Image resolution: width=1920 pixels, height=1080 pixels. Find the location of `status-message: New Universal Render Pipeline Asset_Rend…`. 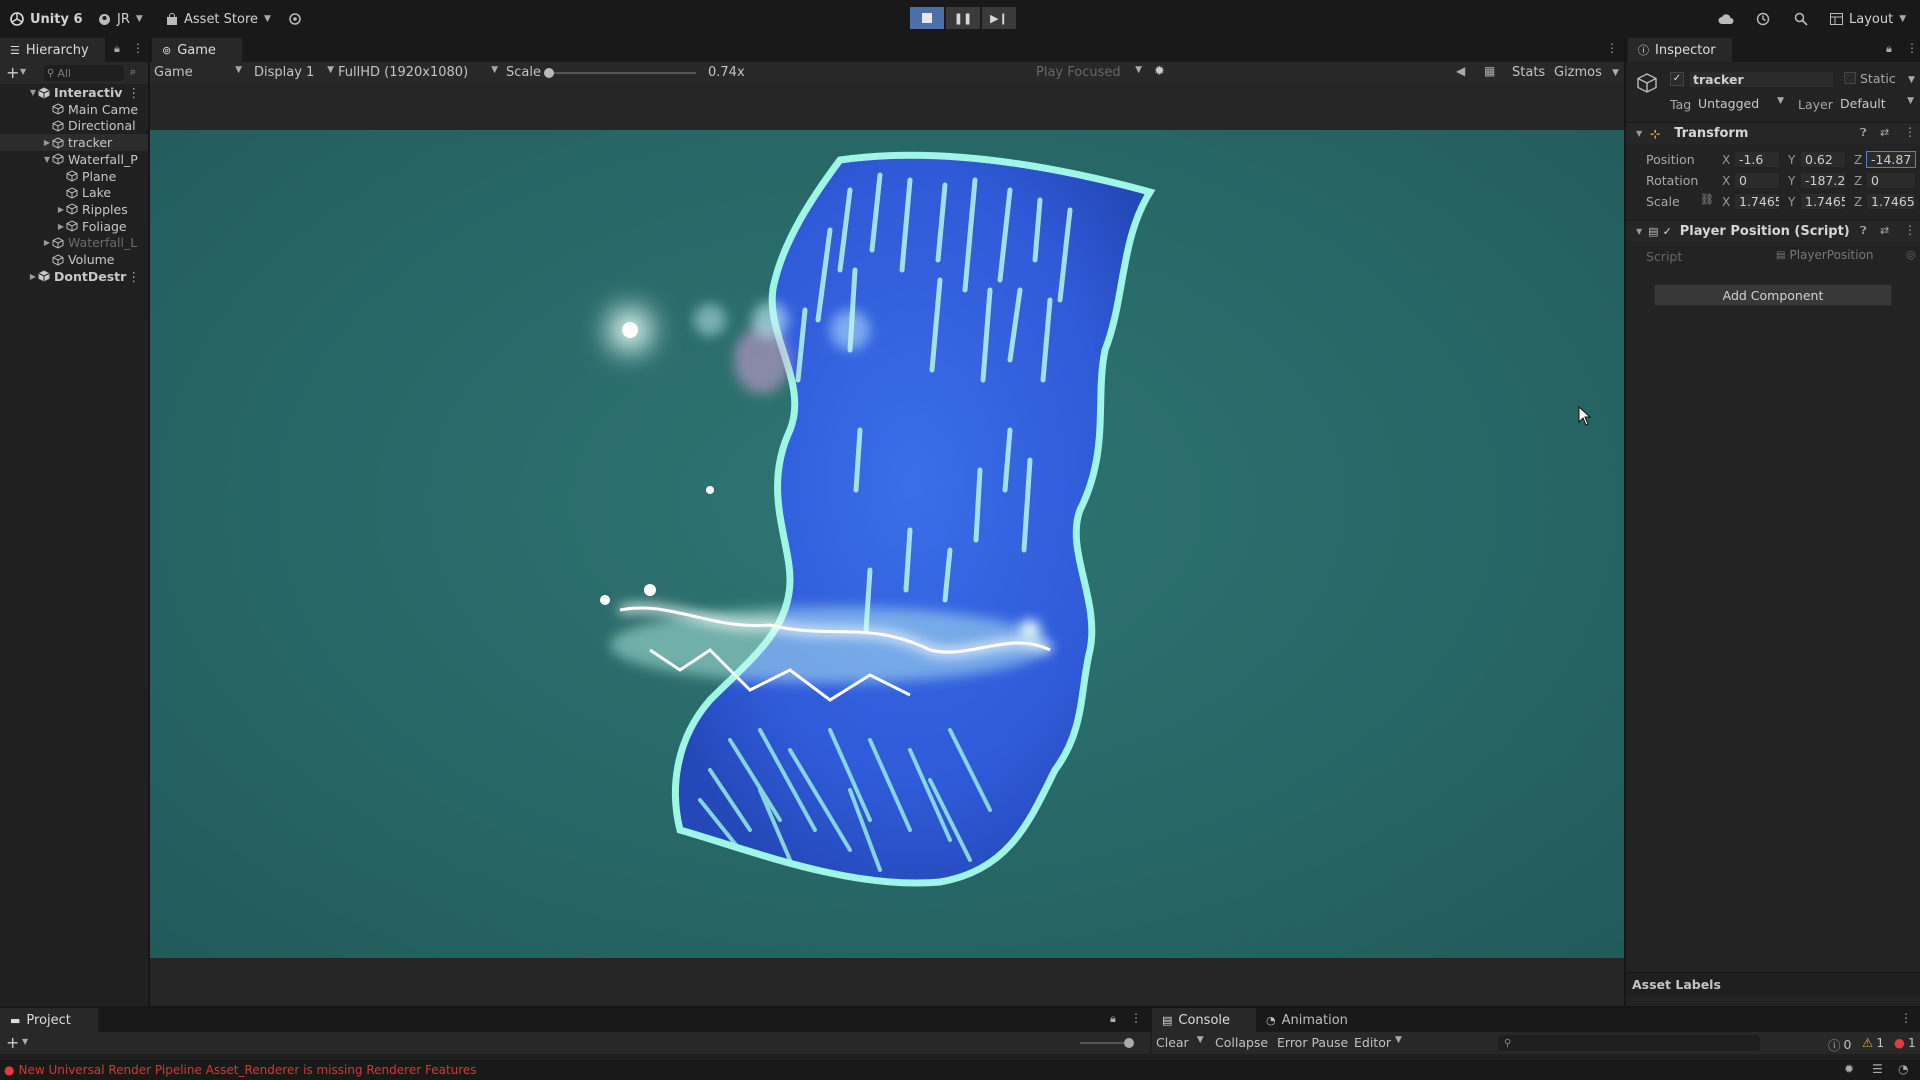

status-message: New Universal Render Pipeline Asset_Rend… is located at coordinates (247, 1070).